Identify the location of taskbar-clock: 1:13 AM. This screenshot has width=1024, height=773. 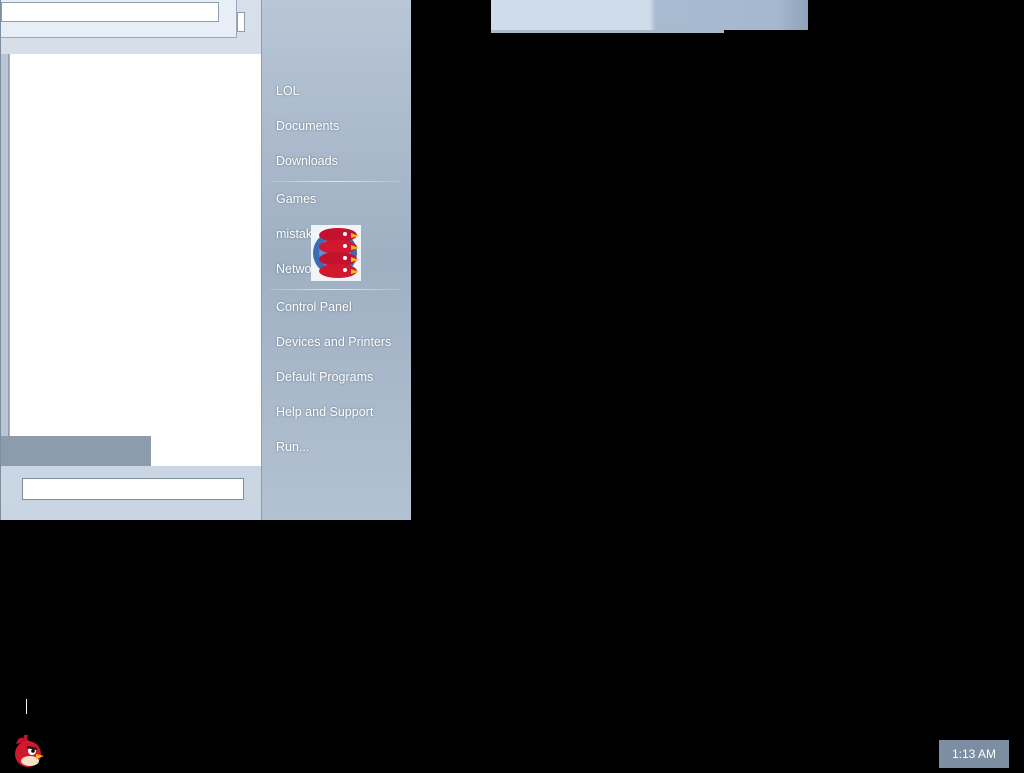
(974, 754).